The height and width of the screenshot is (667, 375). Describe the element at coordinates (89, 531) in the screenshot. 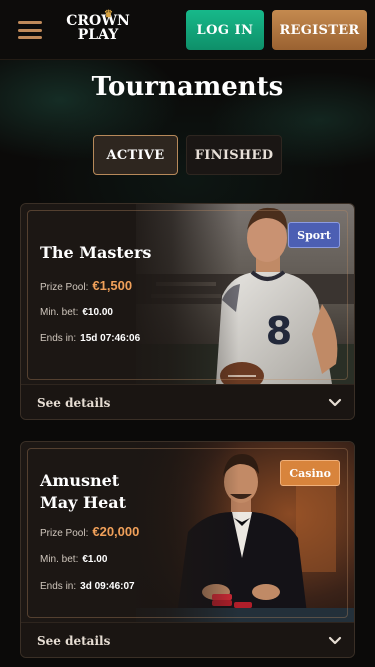

I see `prize-pool-row: Prize Pool: €20,000` at that location.